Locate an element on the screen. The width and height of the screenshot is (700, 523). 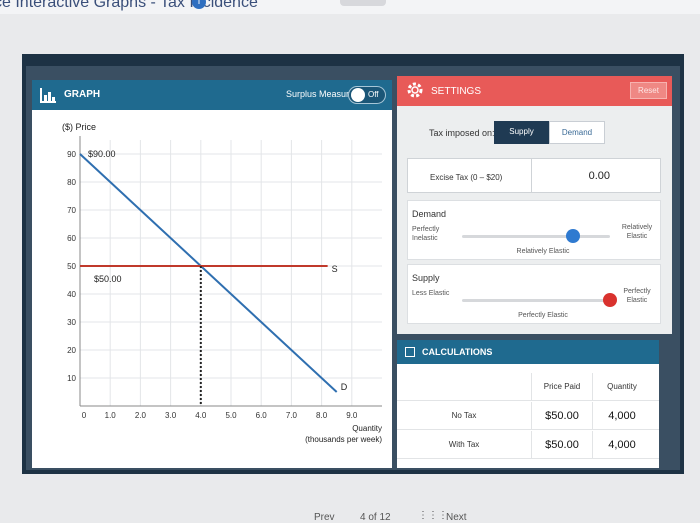
y-tick-label: 20 is located at coordinates (71, 350).